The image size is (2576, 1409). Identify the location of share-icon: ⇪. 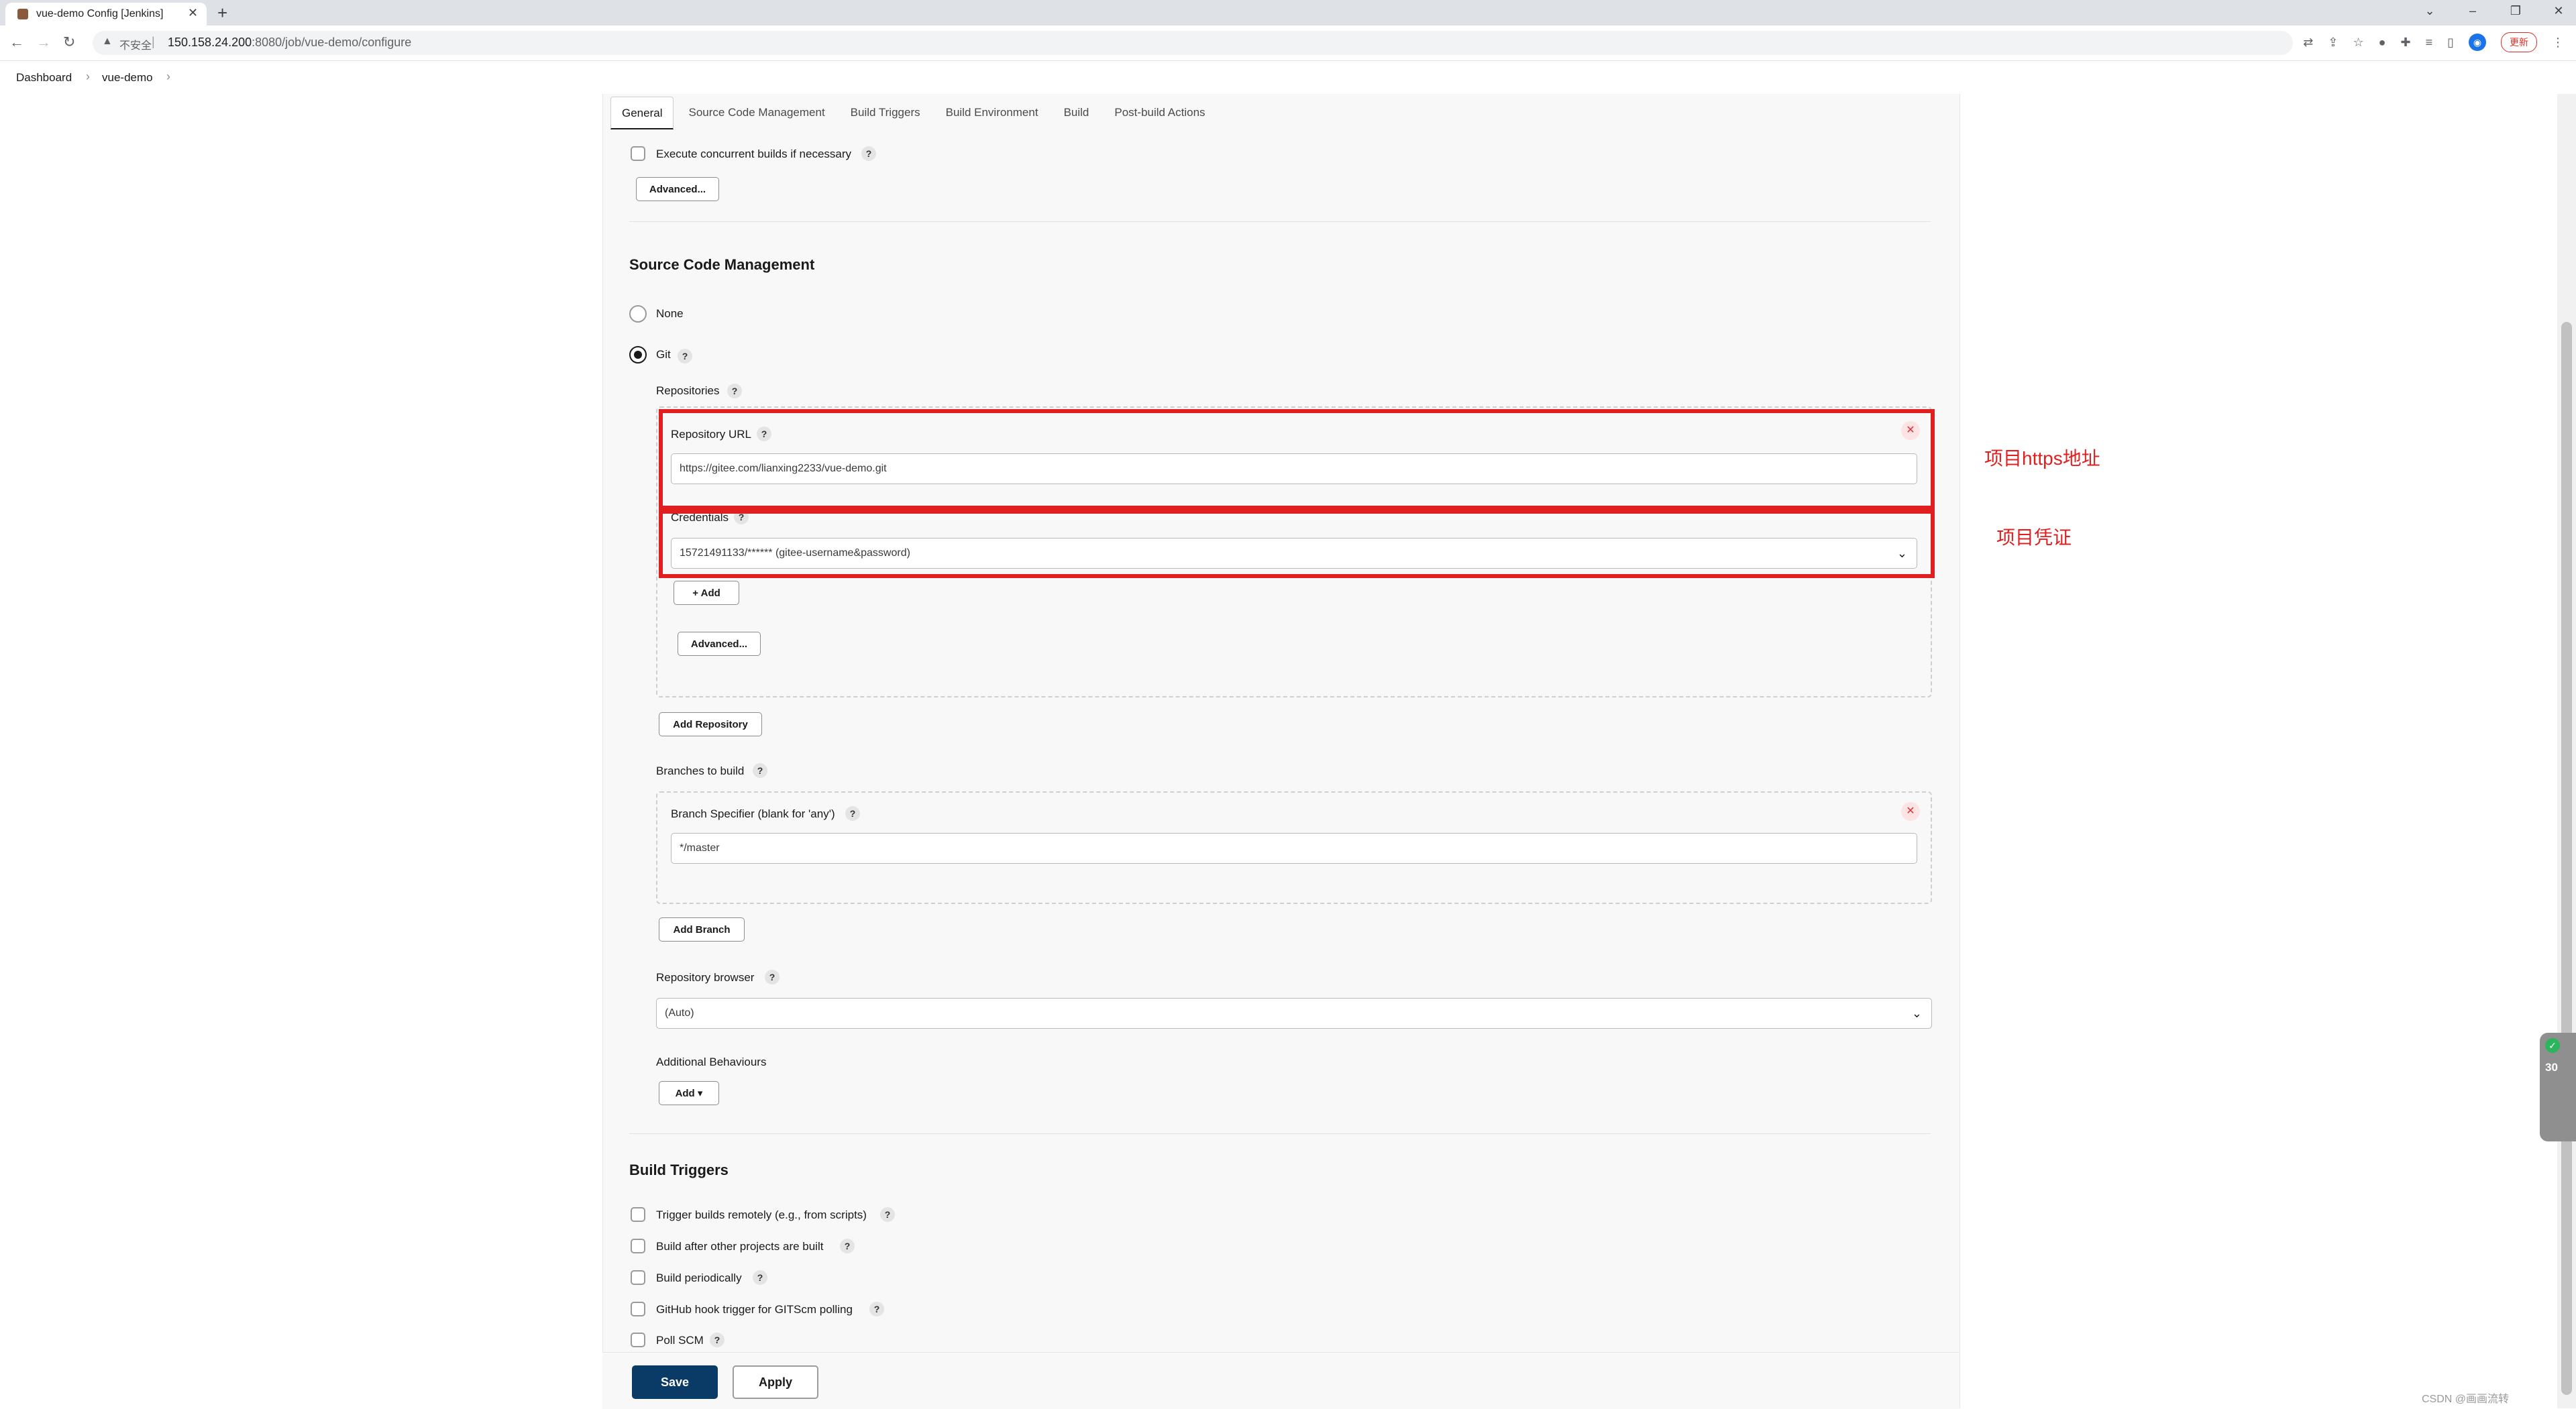
(2333, 43).